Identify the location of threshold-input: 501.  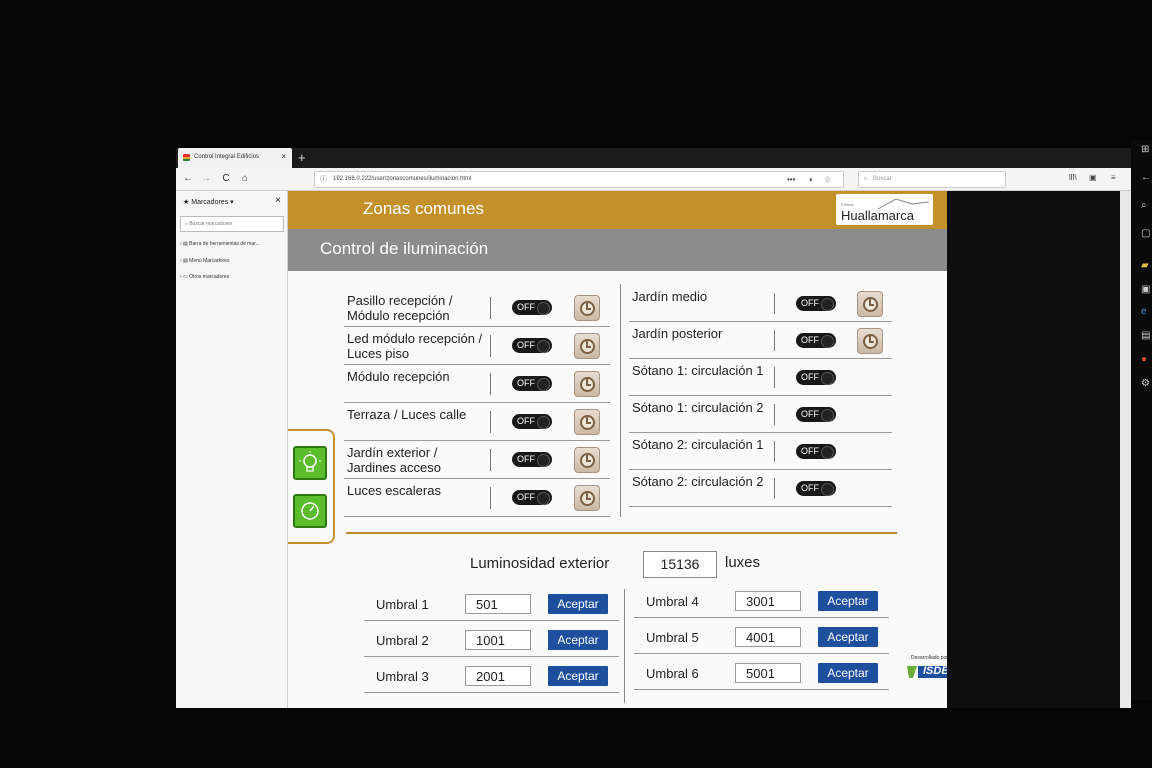
(498, 604).